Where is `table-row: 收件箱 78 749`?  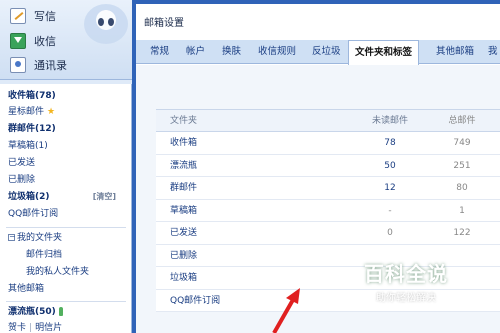 table-row: 收件箱 78 749 is located at coordinates (328, 143).